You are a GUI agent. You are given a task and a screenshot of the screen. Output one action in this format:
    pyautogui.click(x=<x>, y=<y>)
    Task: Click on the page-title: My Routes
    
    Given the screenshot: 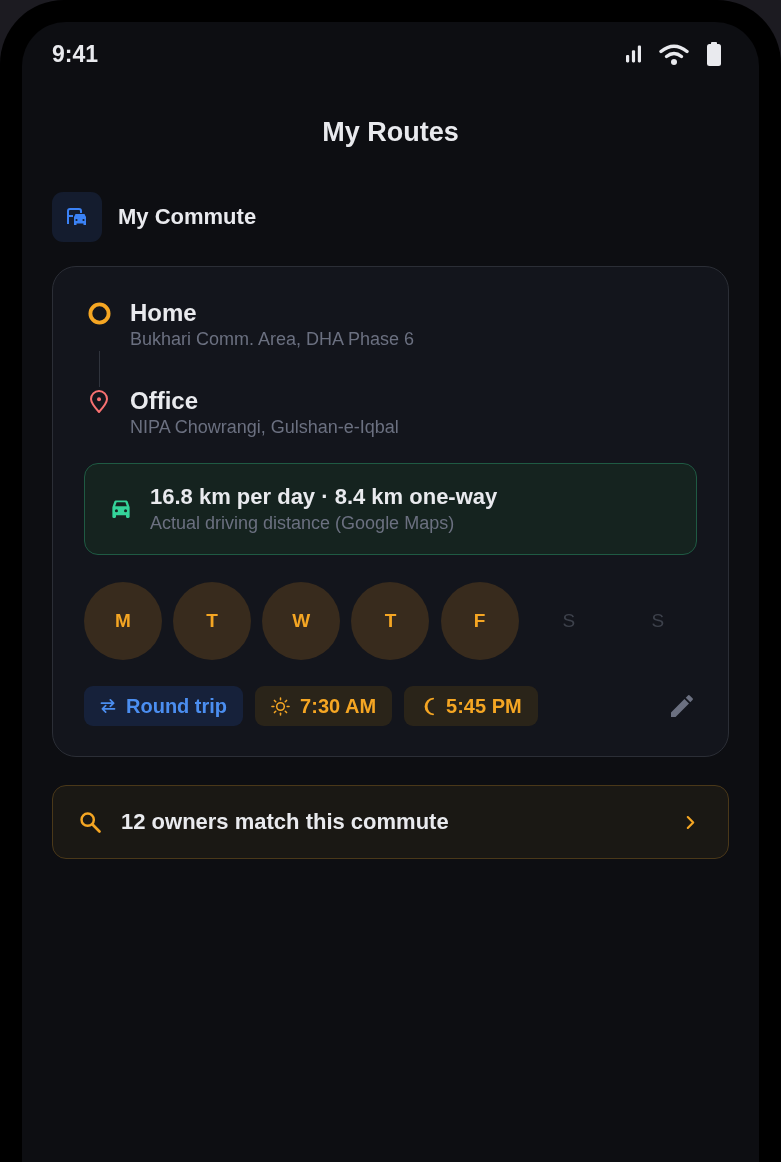 What is the action you would take?
    pyautogui.click(x=390, y=132)
    